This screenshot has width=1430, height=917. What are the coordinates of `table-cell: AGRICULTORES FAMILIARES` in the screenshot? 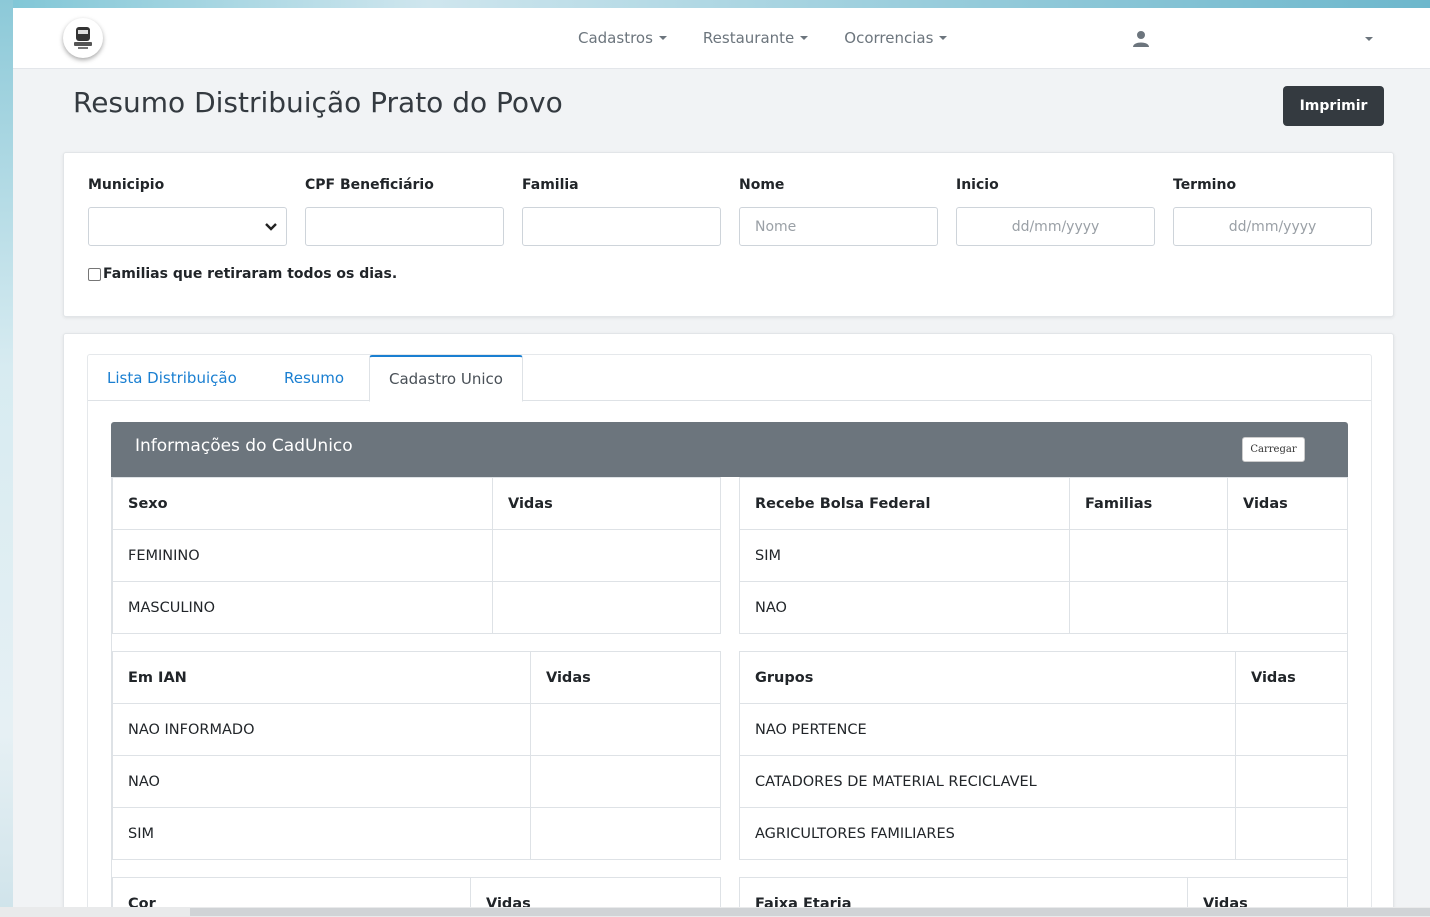 It's located at (987, 833).